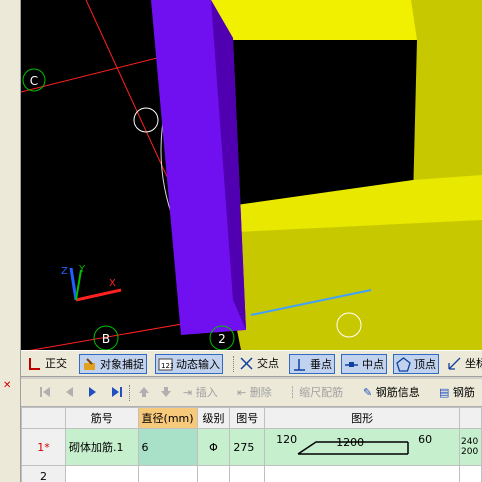 The width and height of the screenshot is (482, 482). What do you see at coordinates (8, 386) in the screenshot?
I see `close-icon: ✕` at bounding box center [8, 386].